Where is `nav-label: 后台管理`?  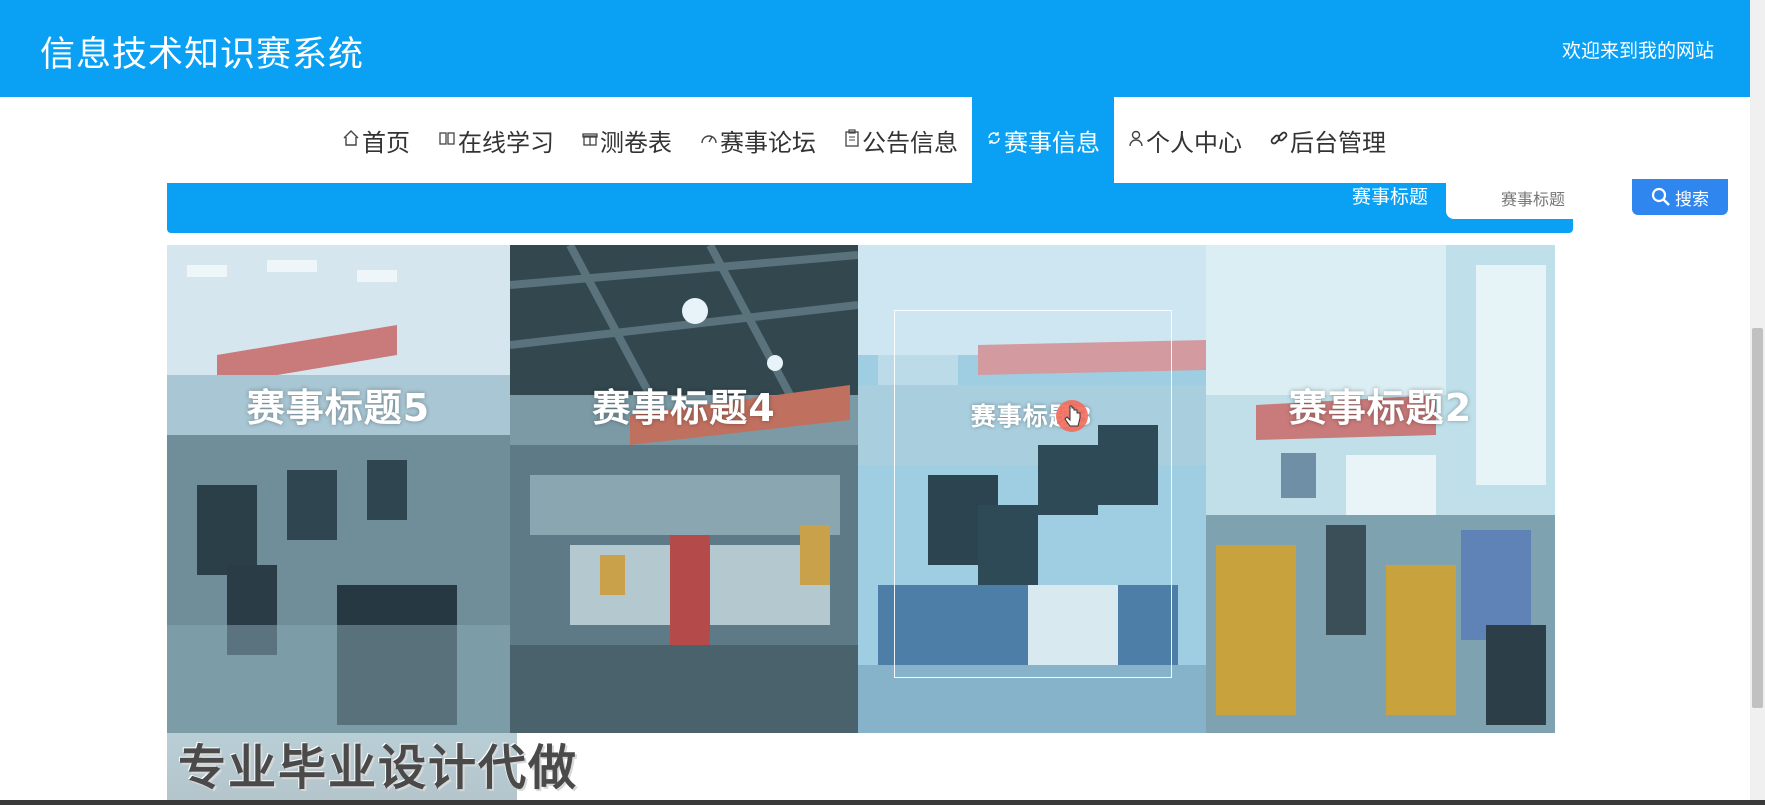
nav-label: 后台管理 is located at coordinates (1338, 142).